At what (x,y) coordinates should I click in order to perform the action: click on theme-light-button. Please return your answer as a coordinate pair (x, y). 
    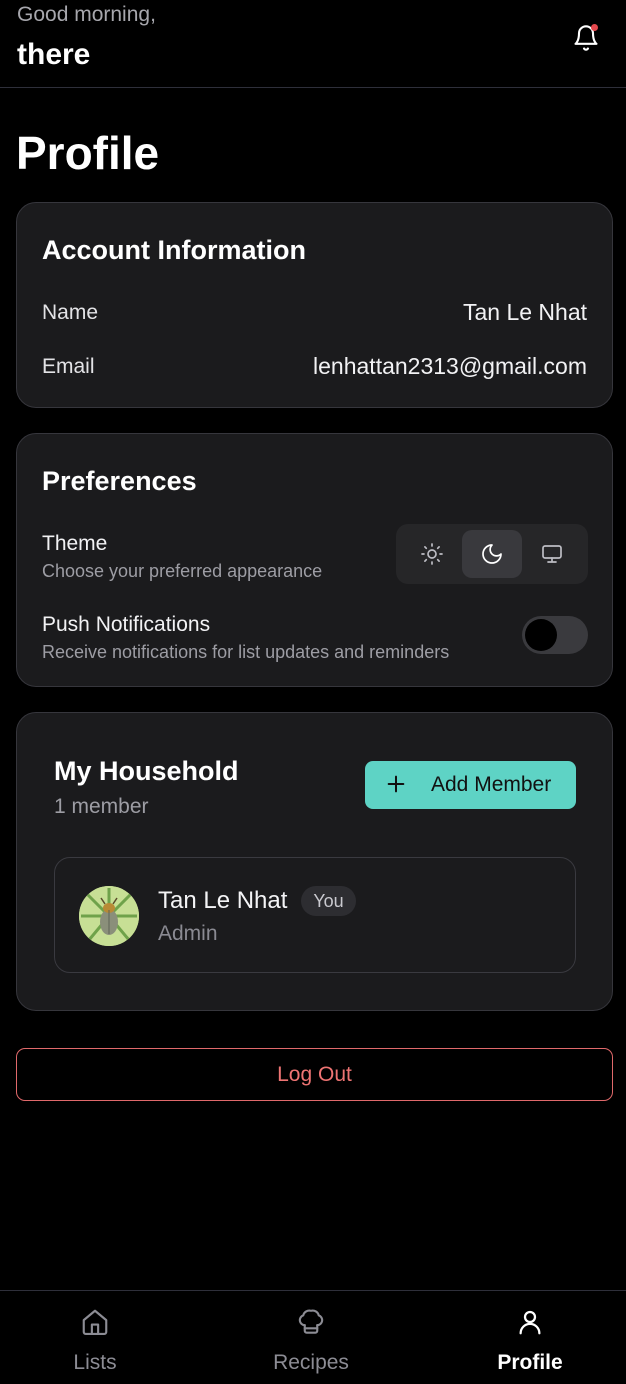
    Looking at the image, I should click on (432, 554).